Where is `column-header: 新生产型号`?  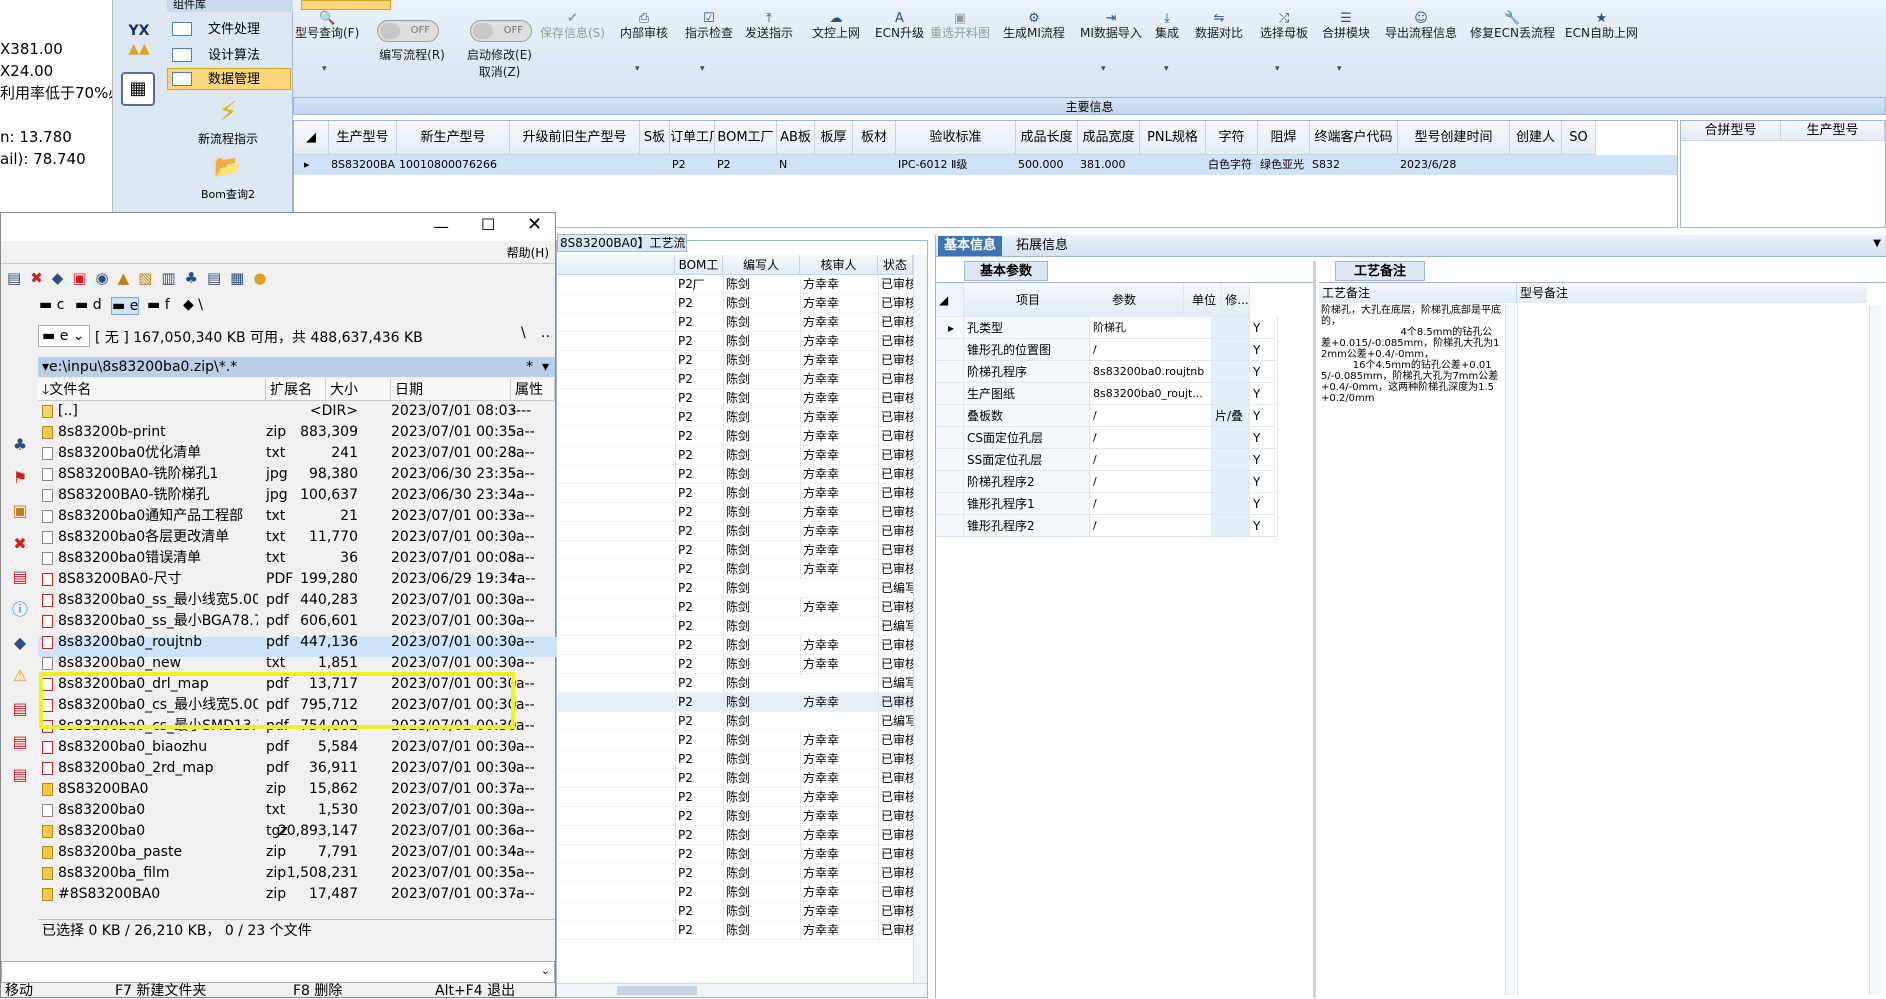 column-header: 新生产型号 is located at coordinates (453, 138).